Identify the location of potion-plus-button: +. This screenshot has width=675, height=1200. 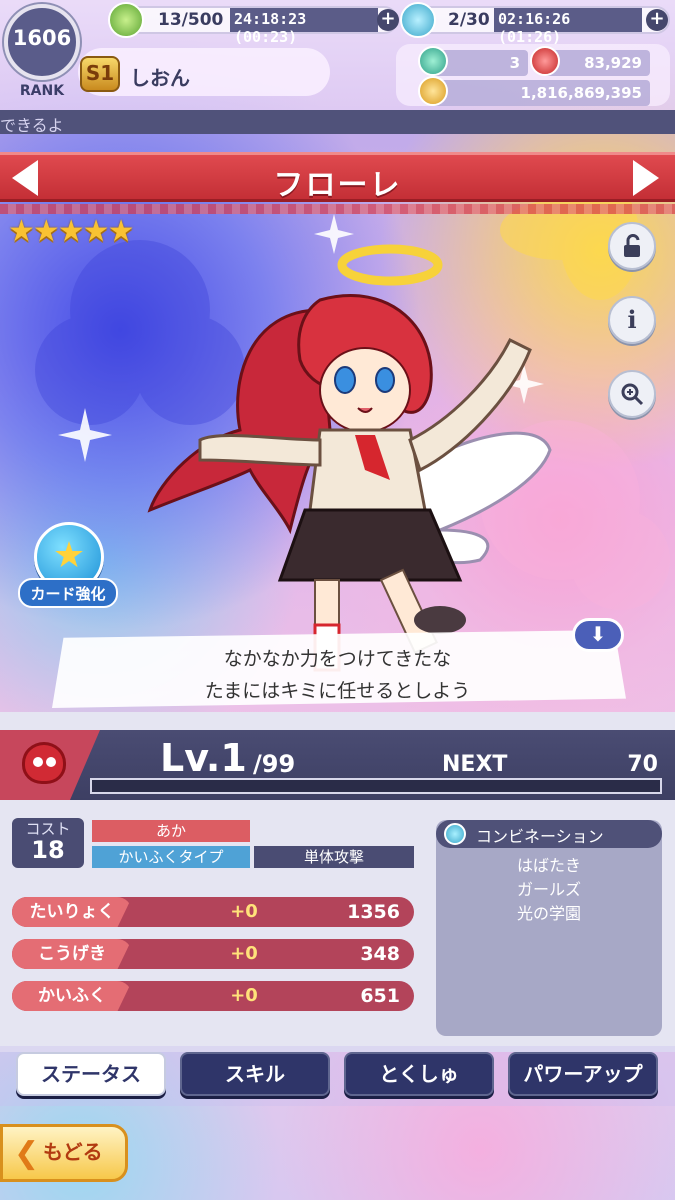
(657, 20).